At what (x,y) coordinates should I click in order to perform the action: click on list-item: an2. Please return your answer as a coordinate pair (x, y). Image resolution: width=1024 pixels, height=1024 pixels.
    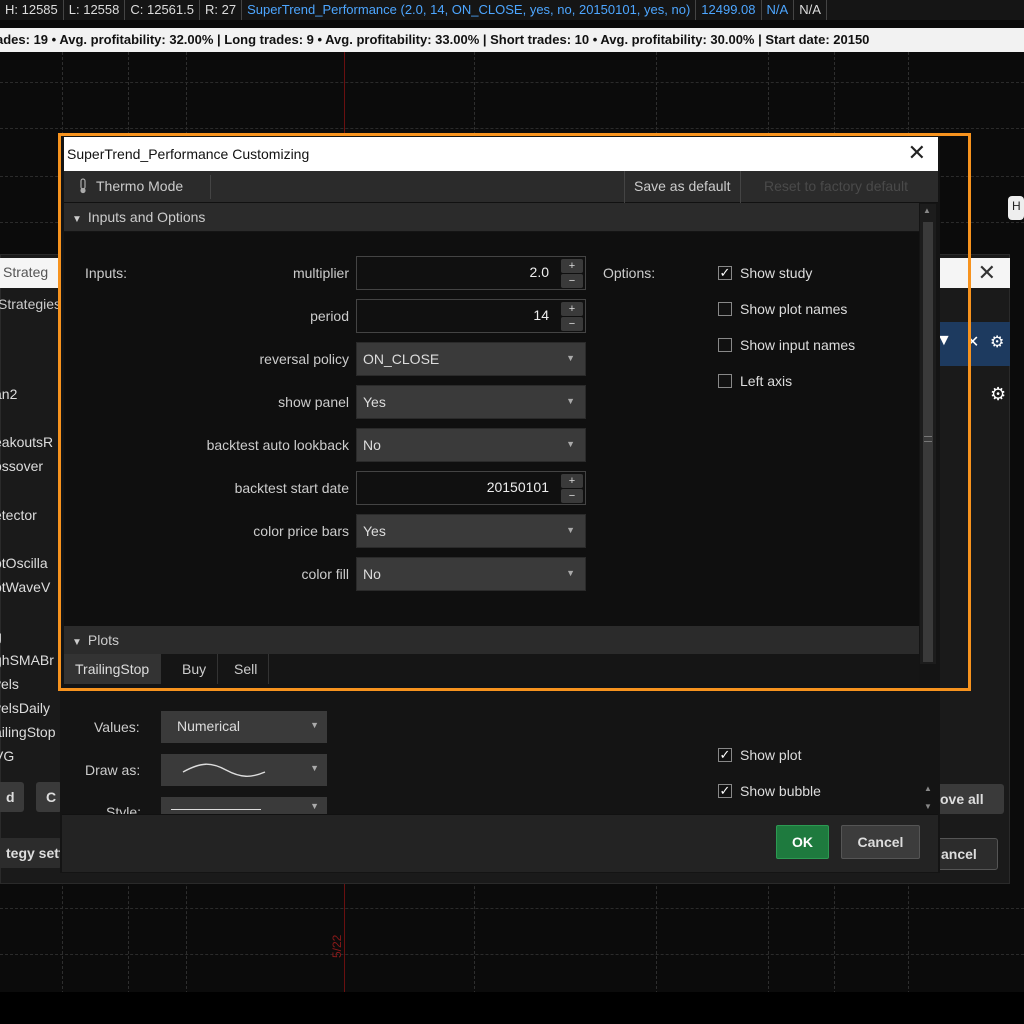
    Looking at the image, I should click on (8, 394).